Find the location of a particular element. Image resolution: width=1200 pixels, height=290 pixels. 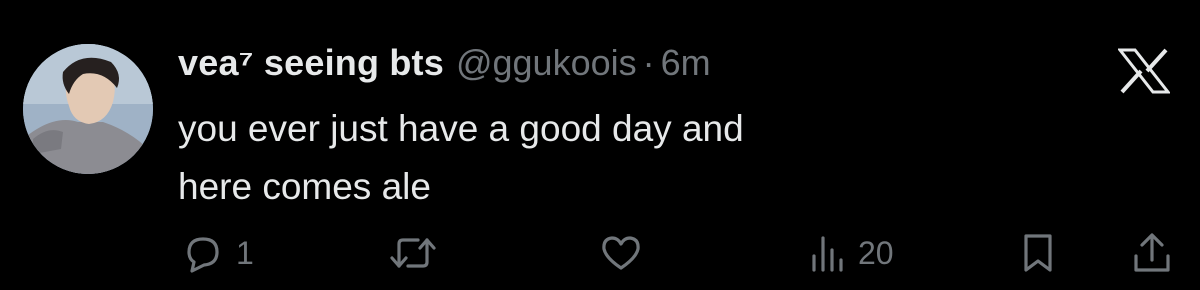

repost-button is located at coordinates (413, 253).